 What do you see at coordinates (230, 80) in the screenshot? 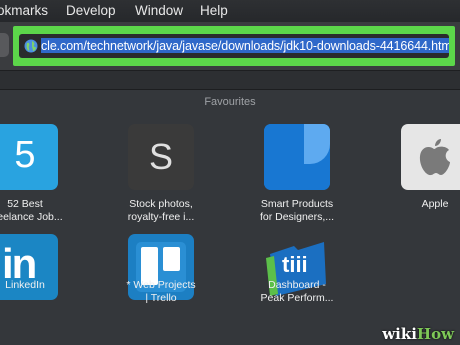
I see `tab-strip` at bounding box center [230, 80].